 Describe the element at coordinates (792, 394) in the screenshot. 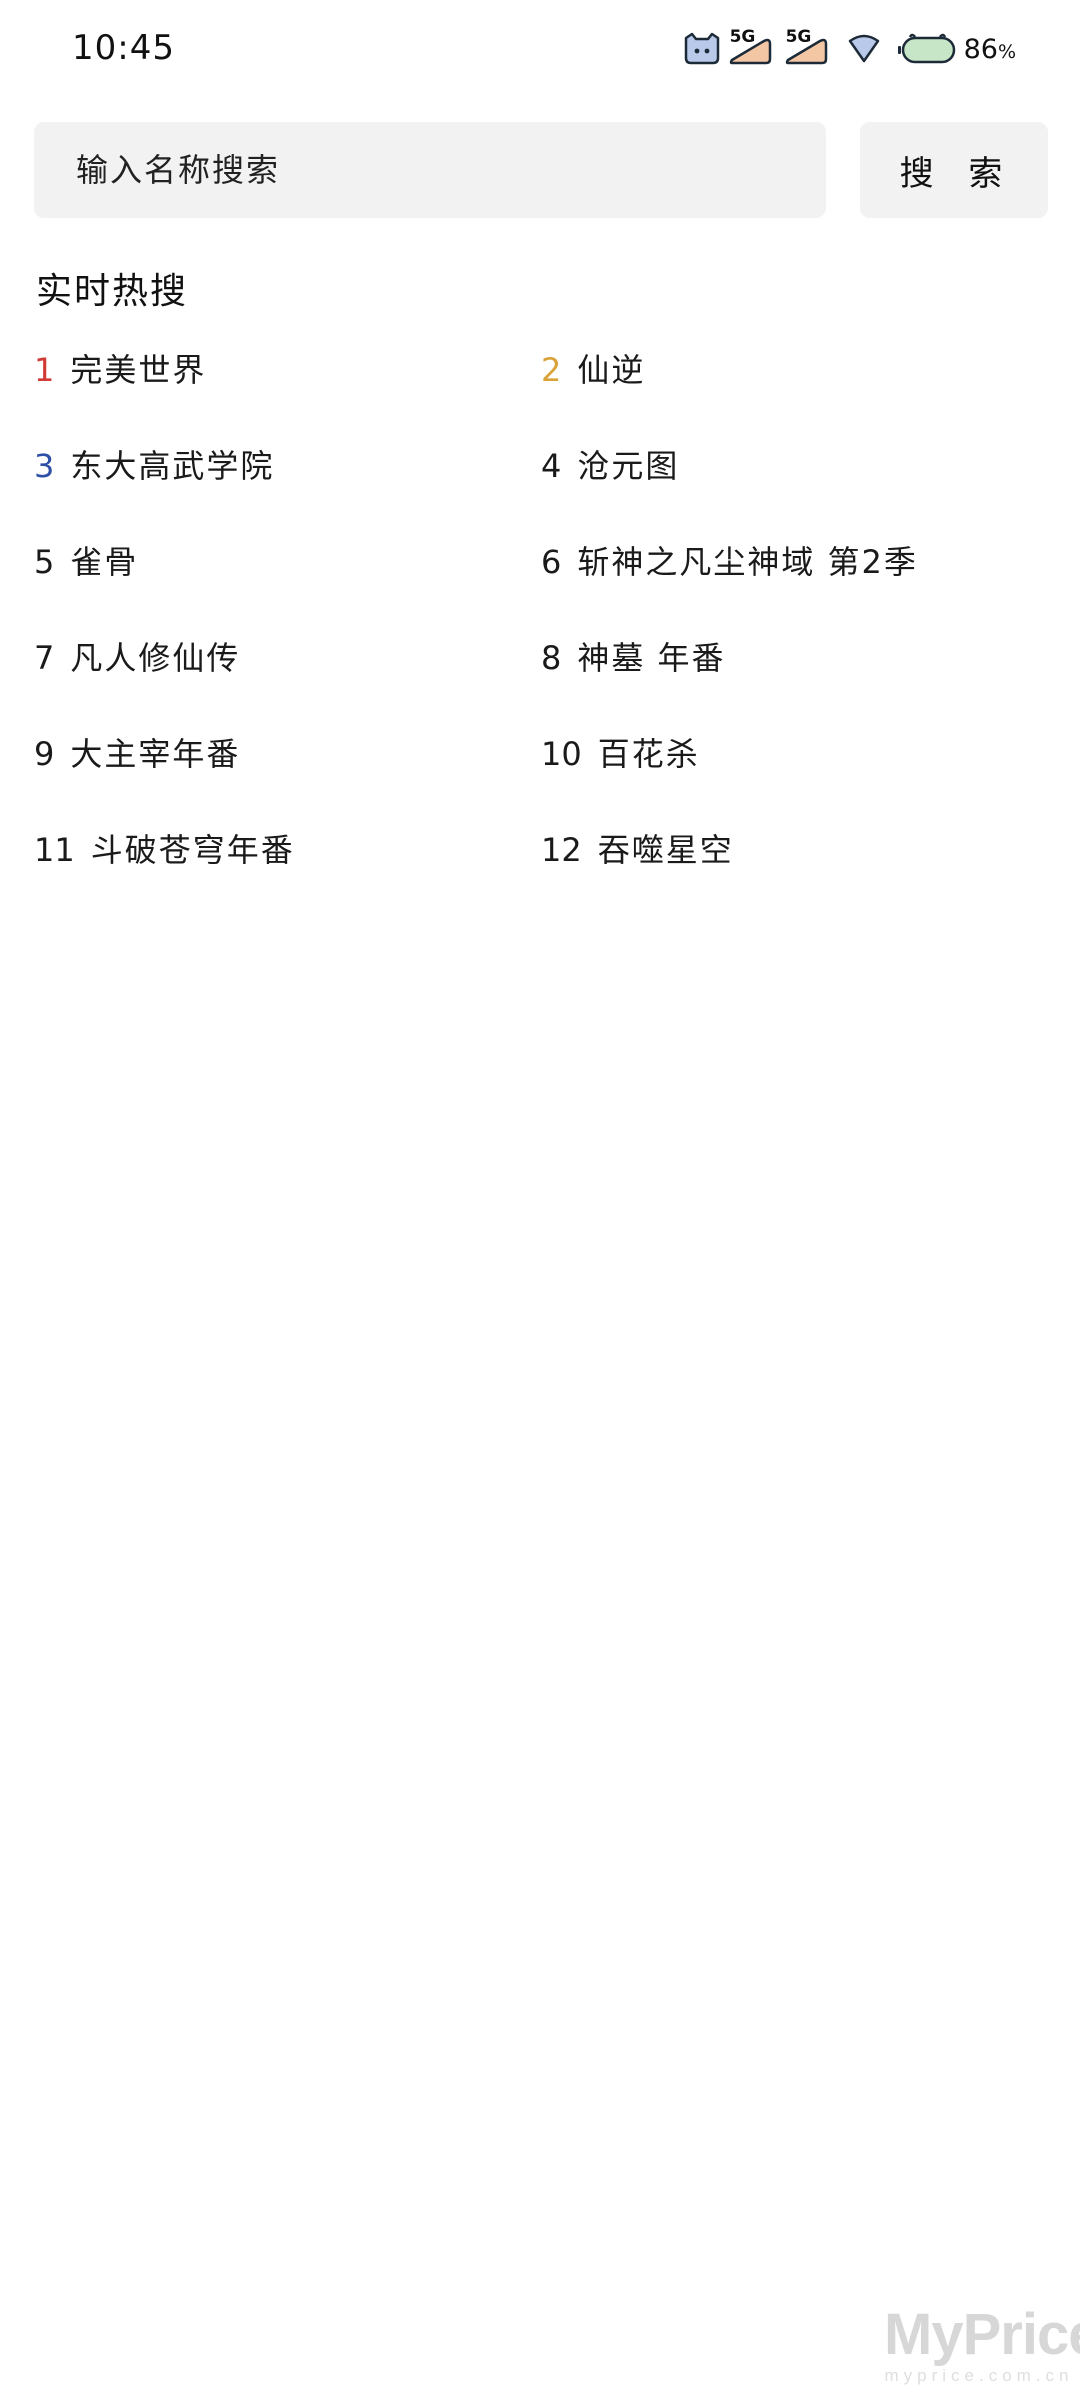

I see `hot-search-item: 2 仙逆` at that location.